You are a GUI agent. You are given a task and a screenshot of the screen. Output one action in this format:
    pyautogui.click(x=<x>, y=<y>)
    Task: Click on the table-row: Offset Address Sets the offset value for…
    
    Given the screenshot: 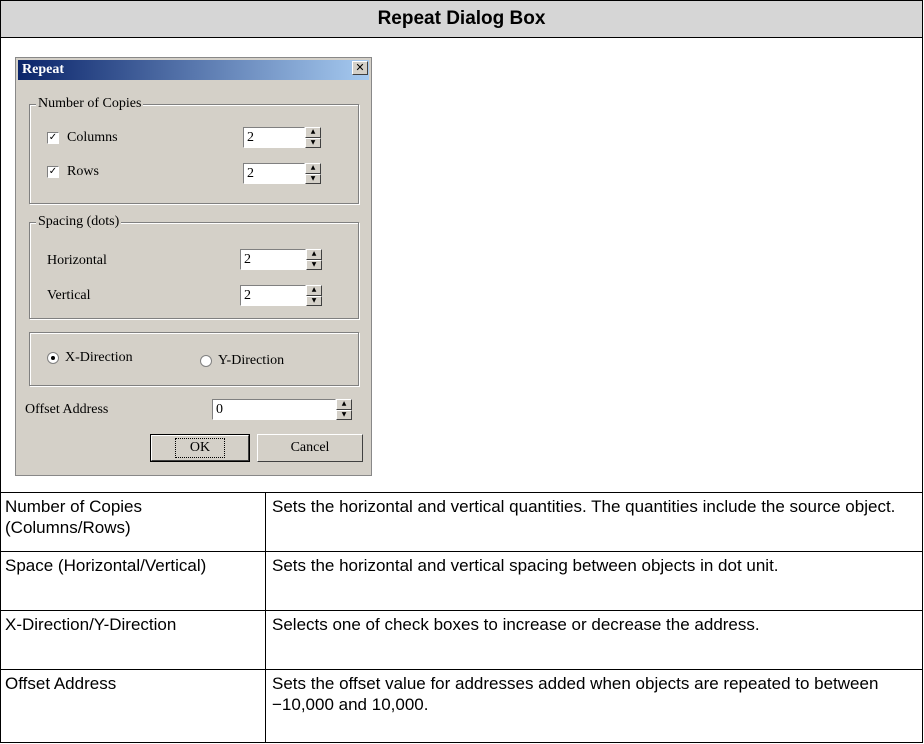 What is the action you would take?
    pyautogui.click(x=461, y=706)
    